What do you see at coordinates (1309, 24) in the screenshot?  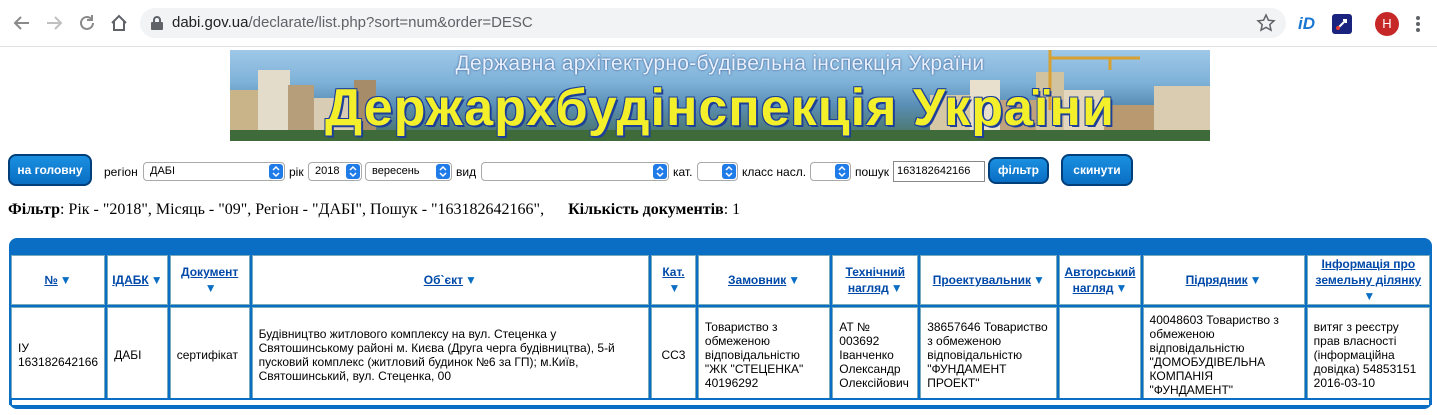 I see `extension-id-icon: iD` at bounding box center [1309, 24].